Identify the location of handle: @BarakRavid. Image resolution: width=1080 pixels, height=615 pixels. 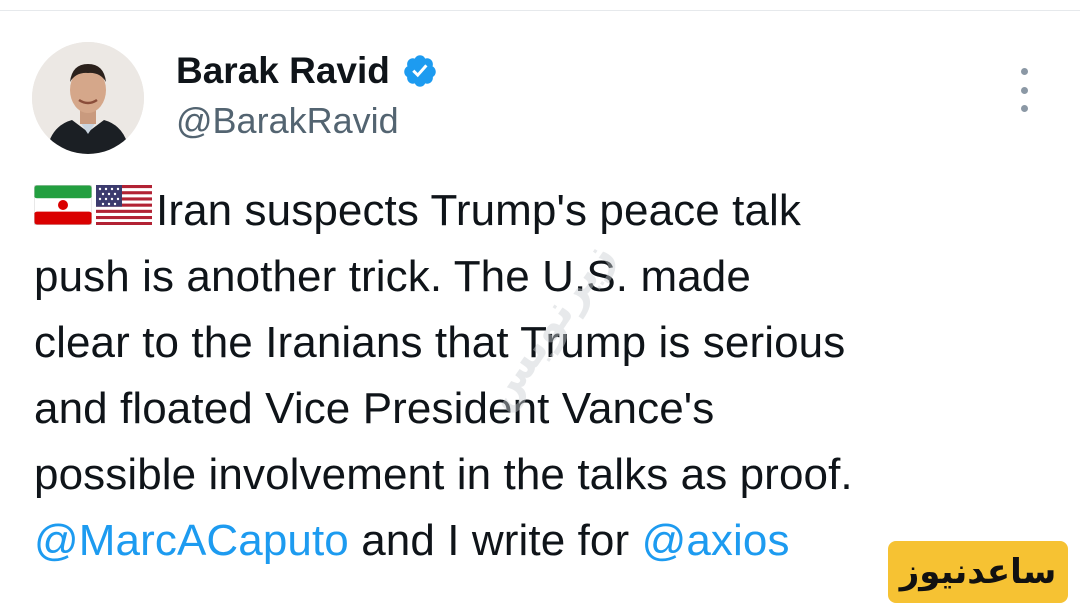
(287, 121).